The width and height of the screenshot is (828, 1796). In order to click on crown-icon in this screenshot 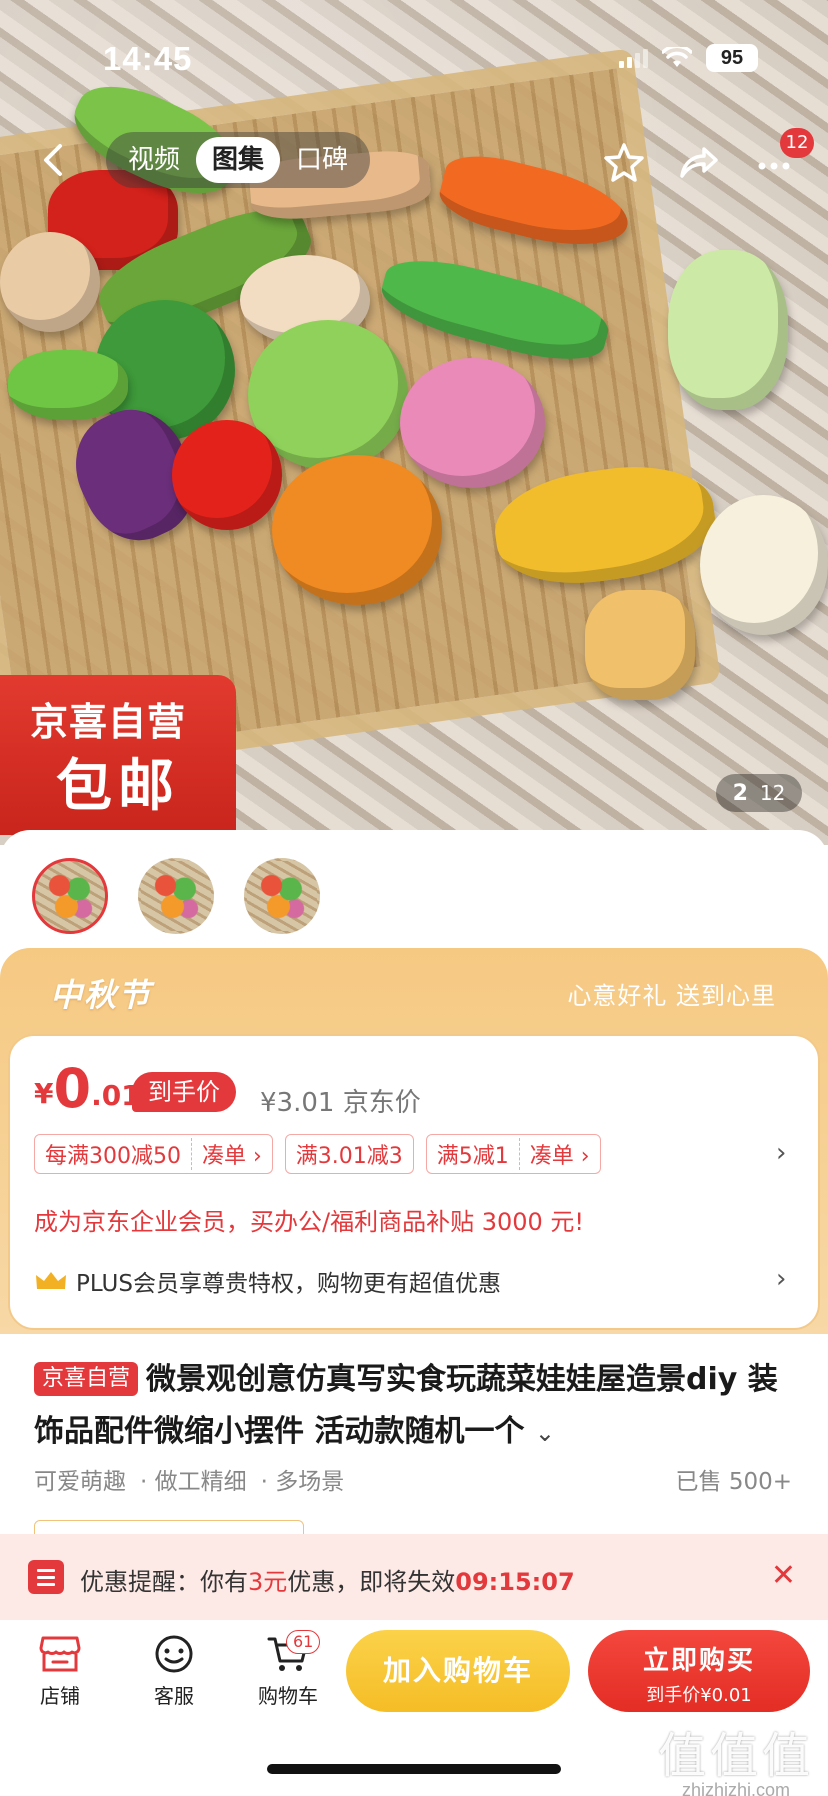, I will do `click(51, 1280)`.